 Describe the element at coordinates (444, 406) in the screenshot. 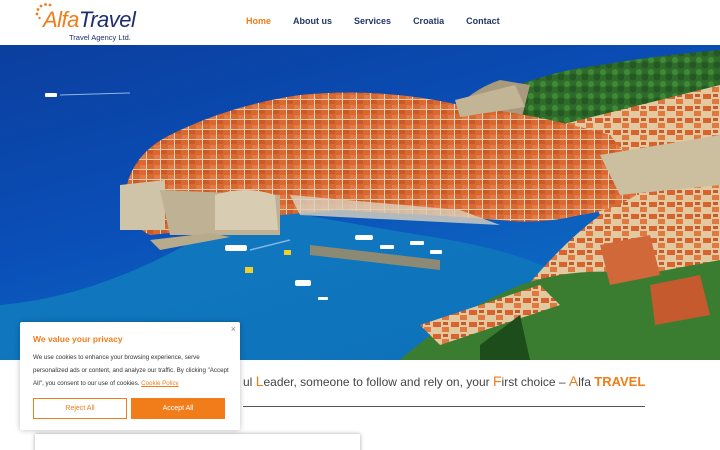

I see `divider` at that location.